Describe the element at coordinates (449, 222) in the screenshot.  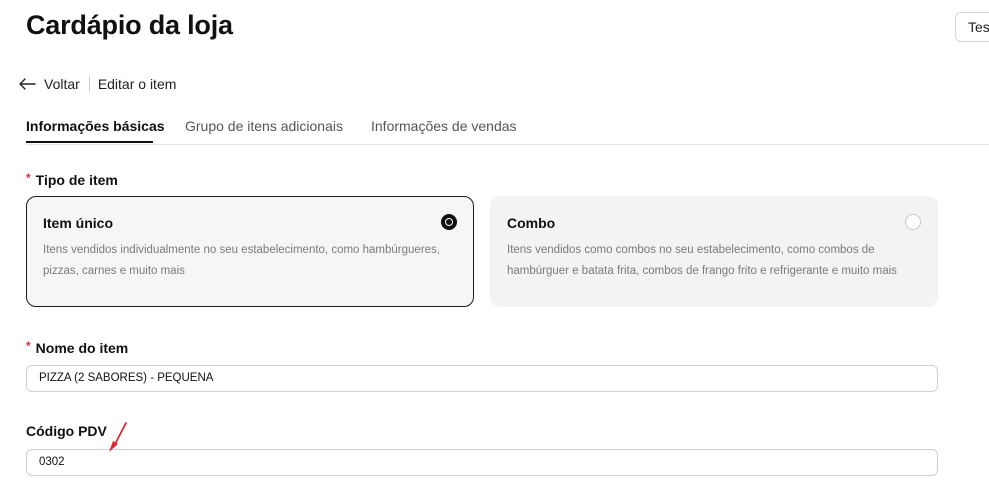
I see `radio-selected` at that location.